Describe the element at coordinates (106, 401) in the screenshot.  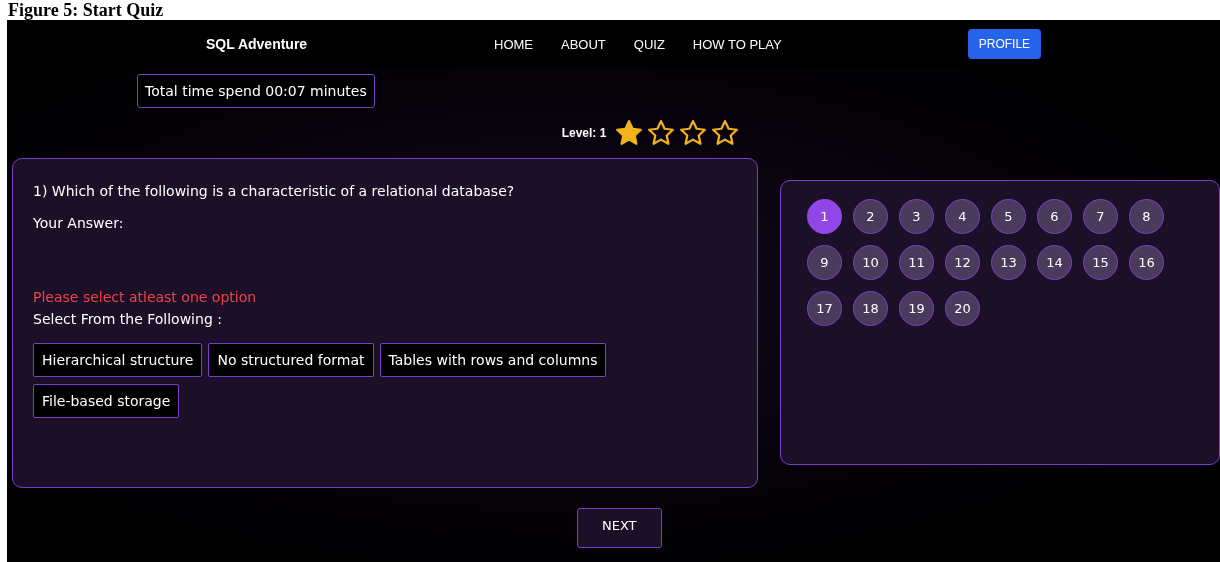
I see `option-button: File-based storage` at that location.